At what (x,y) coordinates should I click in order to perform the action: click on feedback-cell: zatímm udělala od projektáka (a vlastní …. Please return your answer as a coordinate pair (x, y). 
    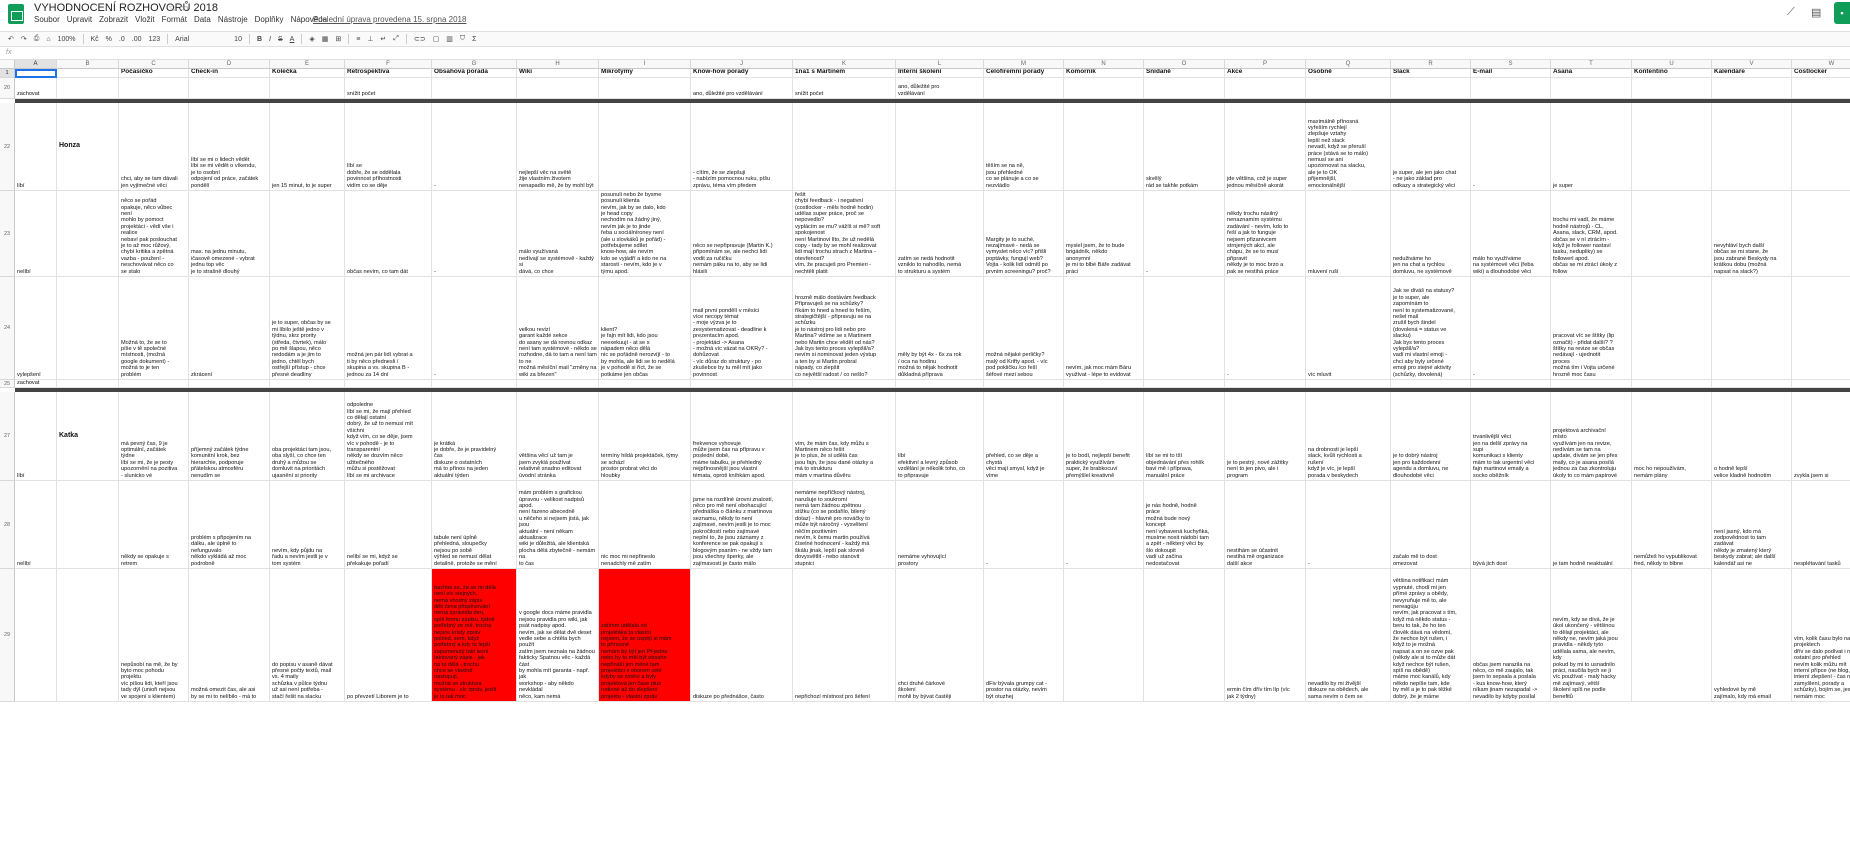
    Looking at the image, I should click on (645, 635).